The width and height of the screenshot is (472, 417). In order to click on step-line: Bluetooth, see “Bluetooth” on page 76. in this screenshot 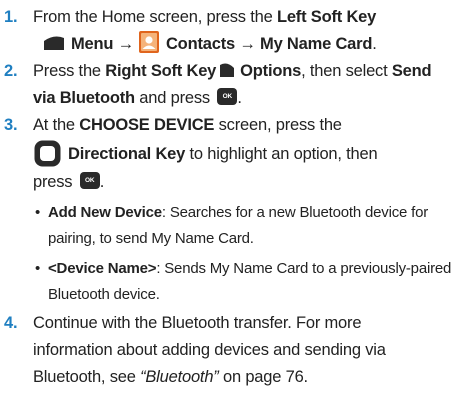, I will do `click(250, 377)`.